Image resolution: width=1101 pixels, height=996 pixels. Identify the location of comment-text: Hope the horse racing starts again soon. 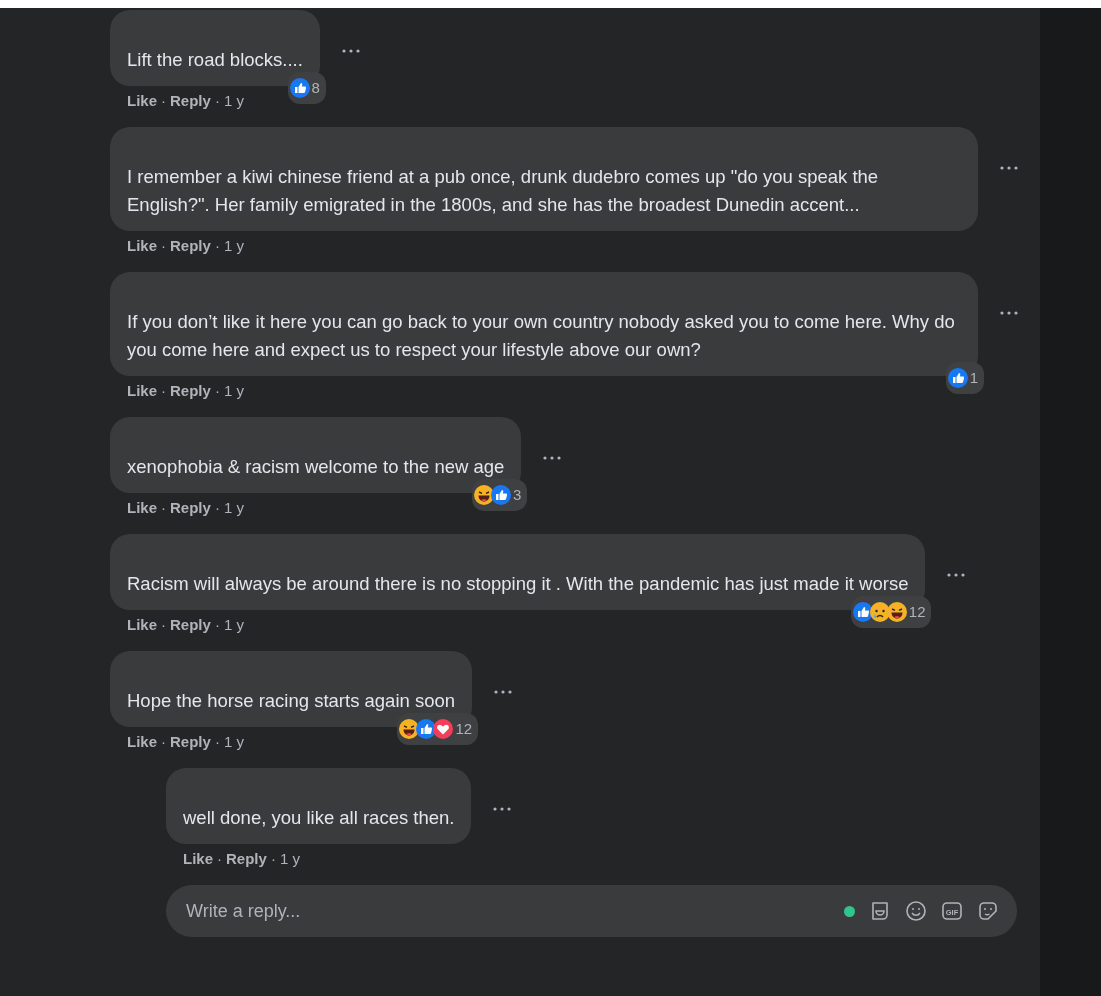
(291, 700).